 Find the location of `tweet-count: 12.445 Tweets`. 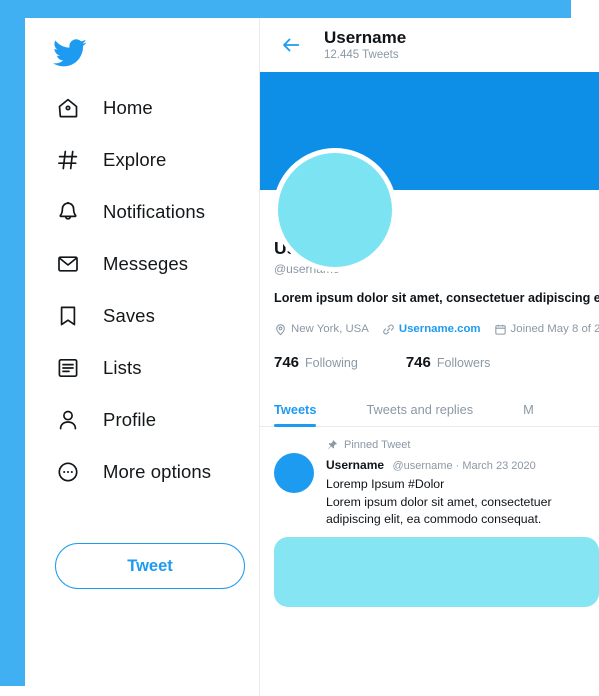

tweet-count: 12.445 Tweets is located at coordinates (361, 55).